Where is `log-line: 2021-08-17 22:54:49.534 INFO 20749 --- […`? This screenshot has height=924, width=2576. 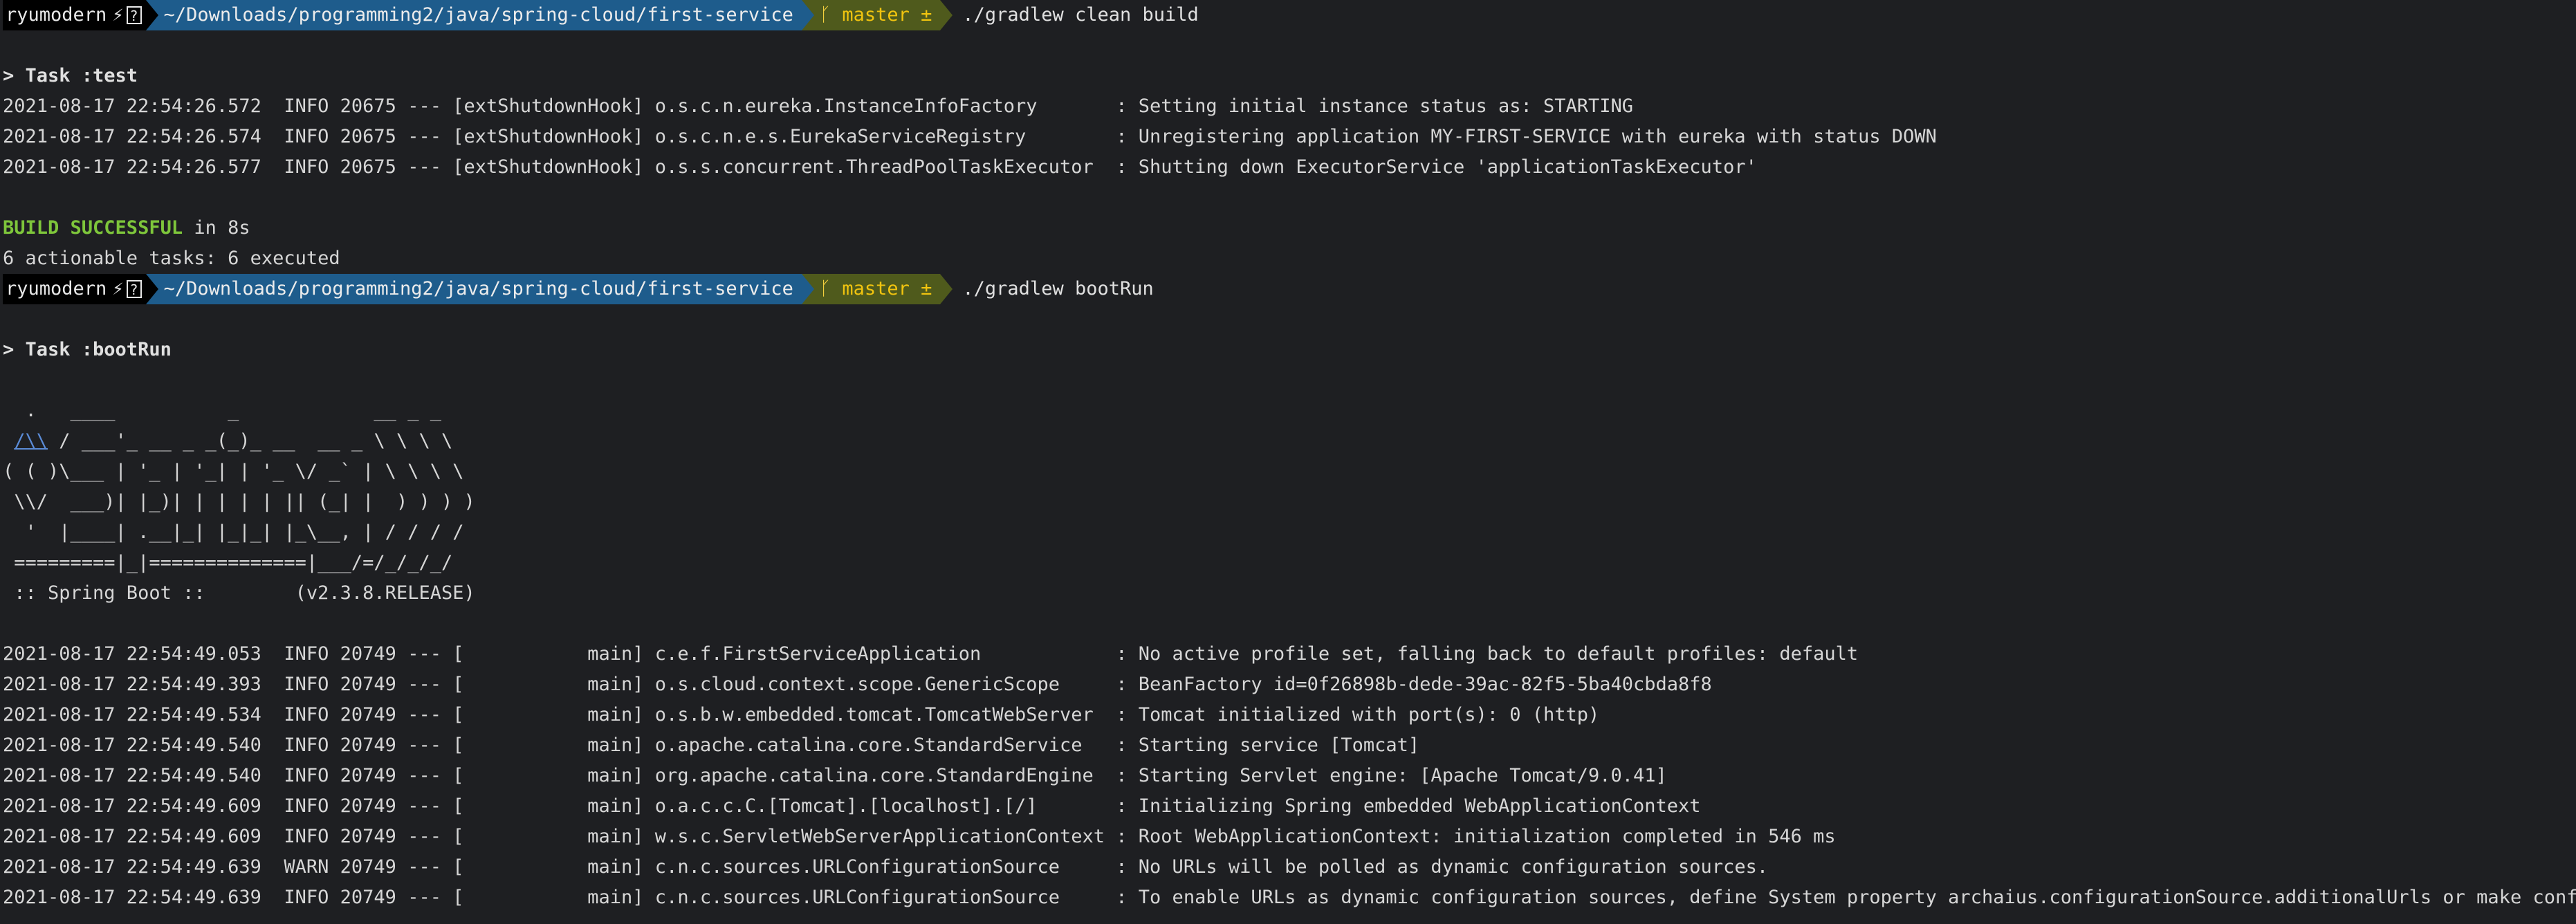
log-line: 2021-08-17 22:54:49.534 INFO 20749 --- [… is located at coordinates (801, 715).